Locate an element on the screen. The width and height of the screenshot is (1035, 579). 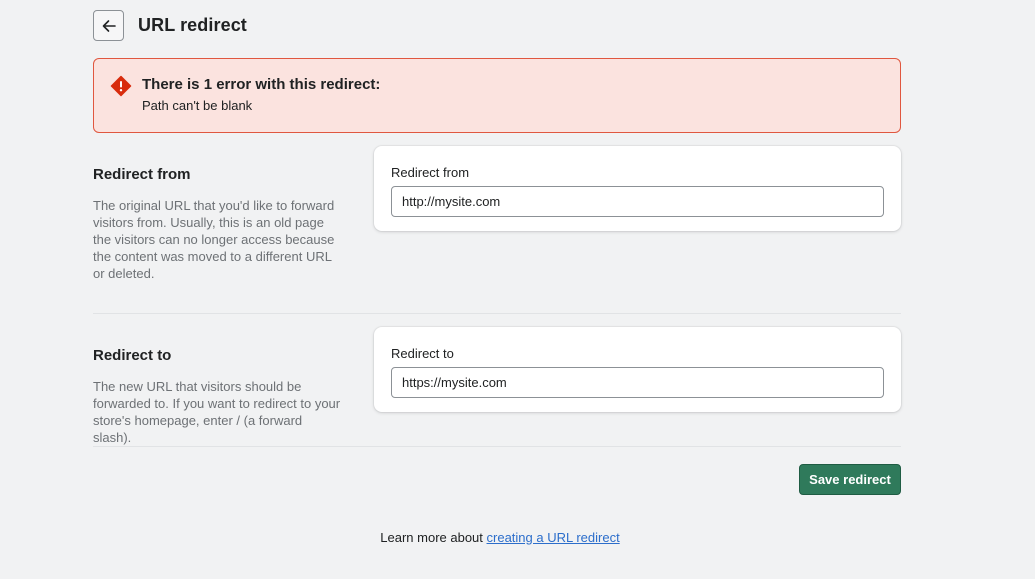
redirect-to-heading: Redirect to is located at coordinates (132, 355).